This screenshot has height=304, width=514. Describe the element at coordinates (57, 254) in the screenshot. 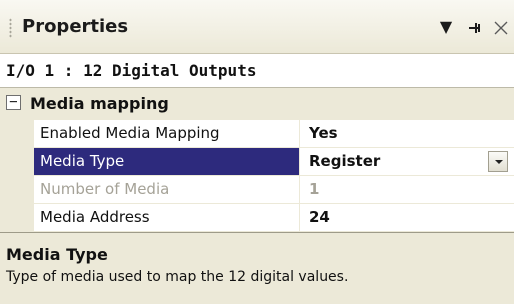

I see `description-title: Media Type` at that location.